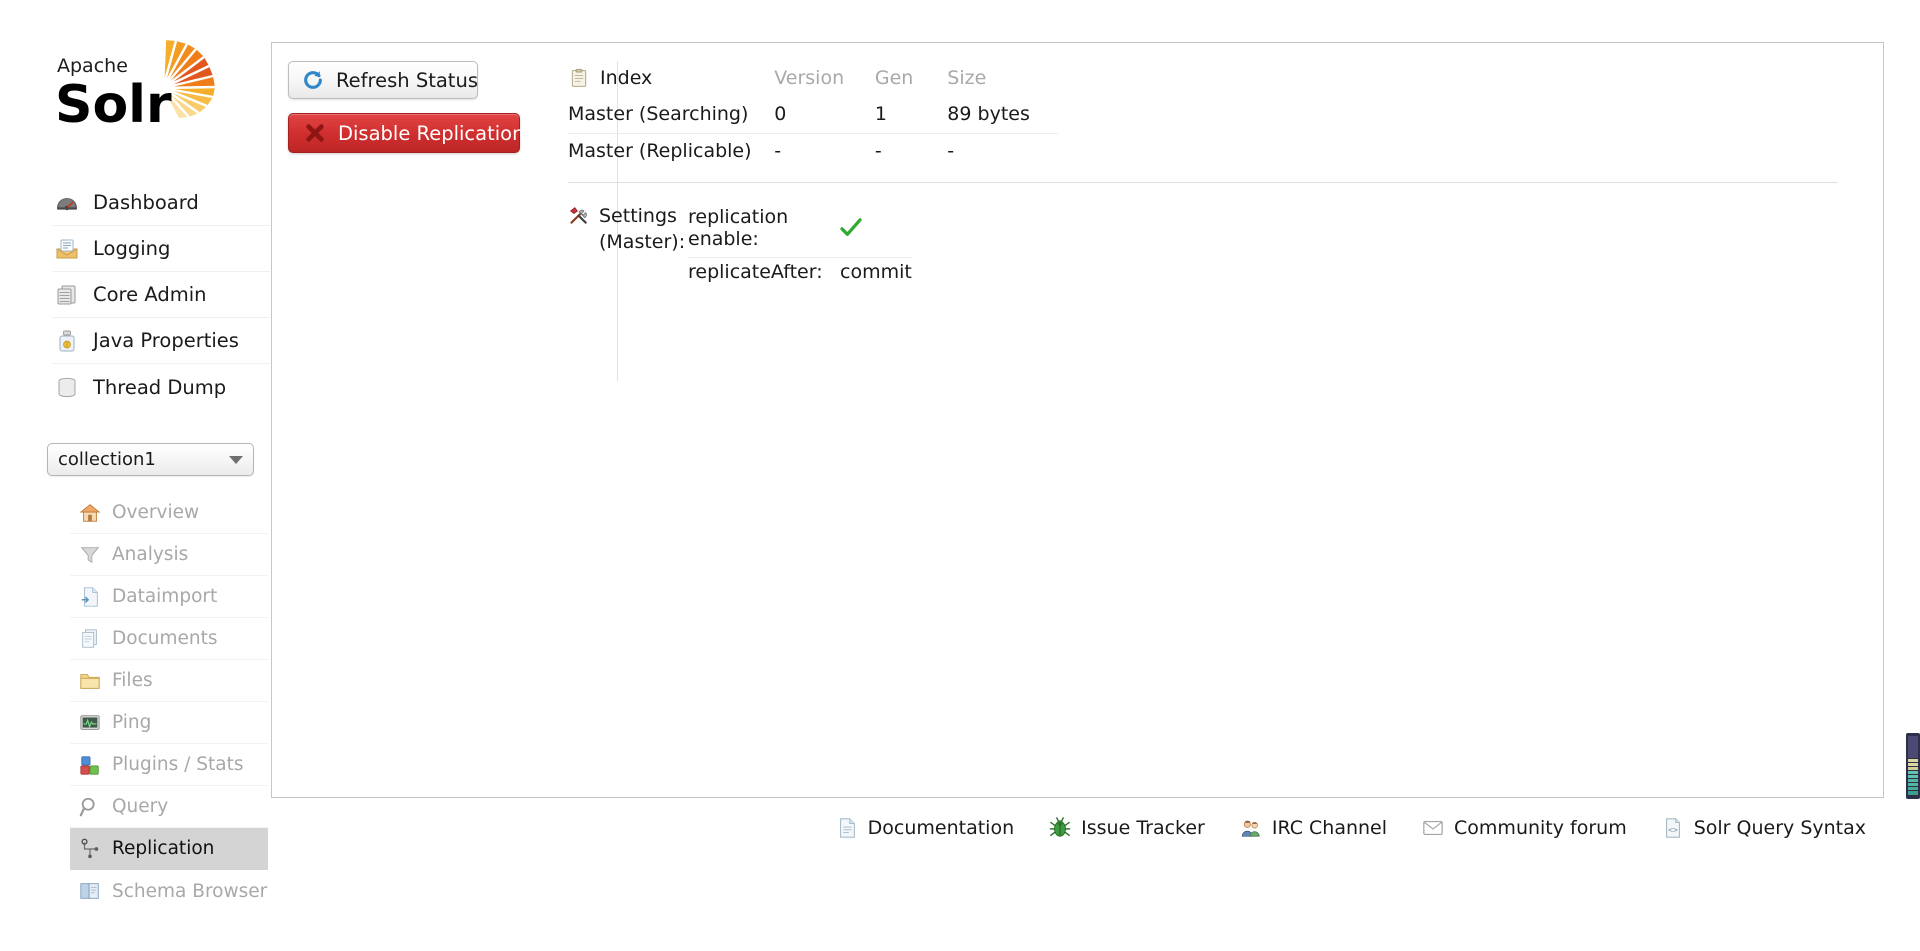 The width and height of the screenshot is (1920, 951). Describe the element at coordinates (800, 230) in the screenshot. I see `settings-row: replication enable:` at that location.